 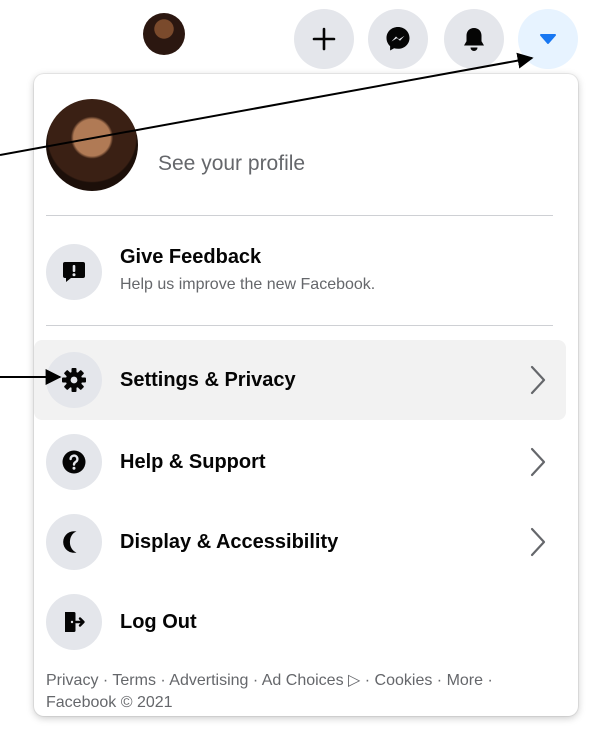 I want to click on create-button, so click(x=324, y=39).